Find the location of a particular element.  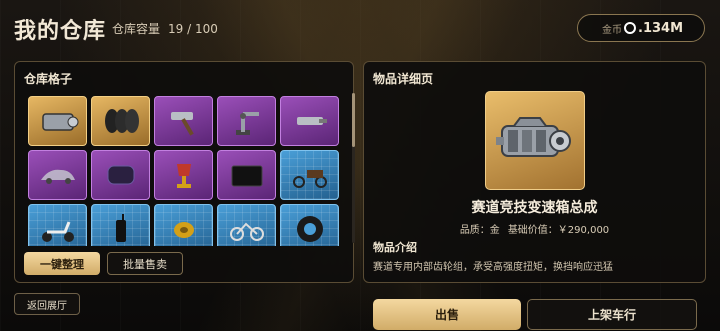

injector-icon is located at coordinates (311, 121).